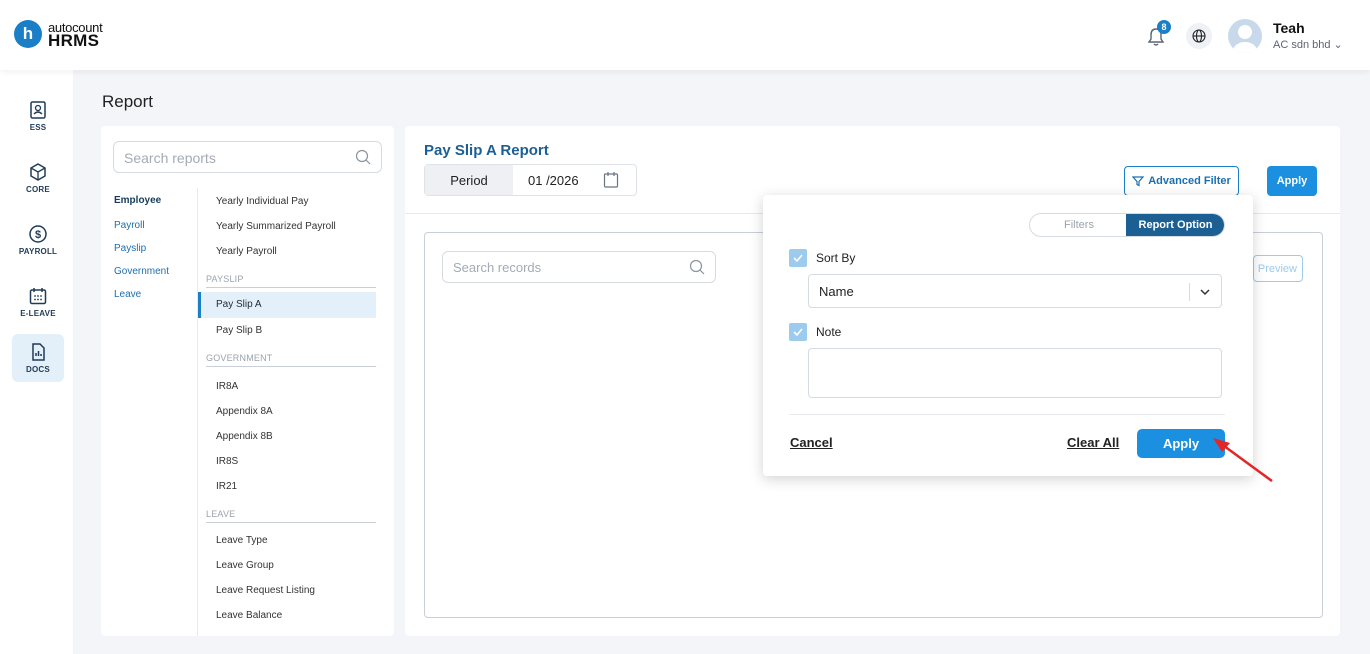 Image resolution: width=1370 pixels, height=654 pixels. I want to click on report-item: IR8S, so click(227, 461).